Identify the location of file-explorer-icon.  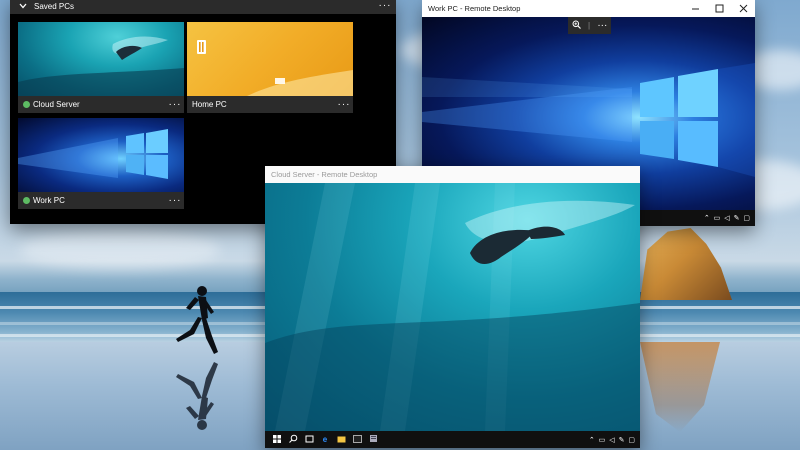
(341, 440).